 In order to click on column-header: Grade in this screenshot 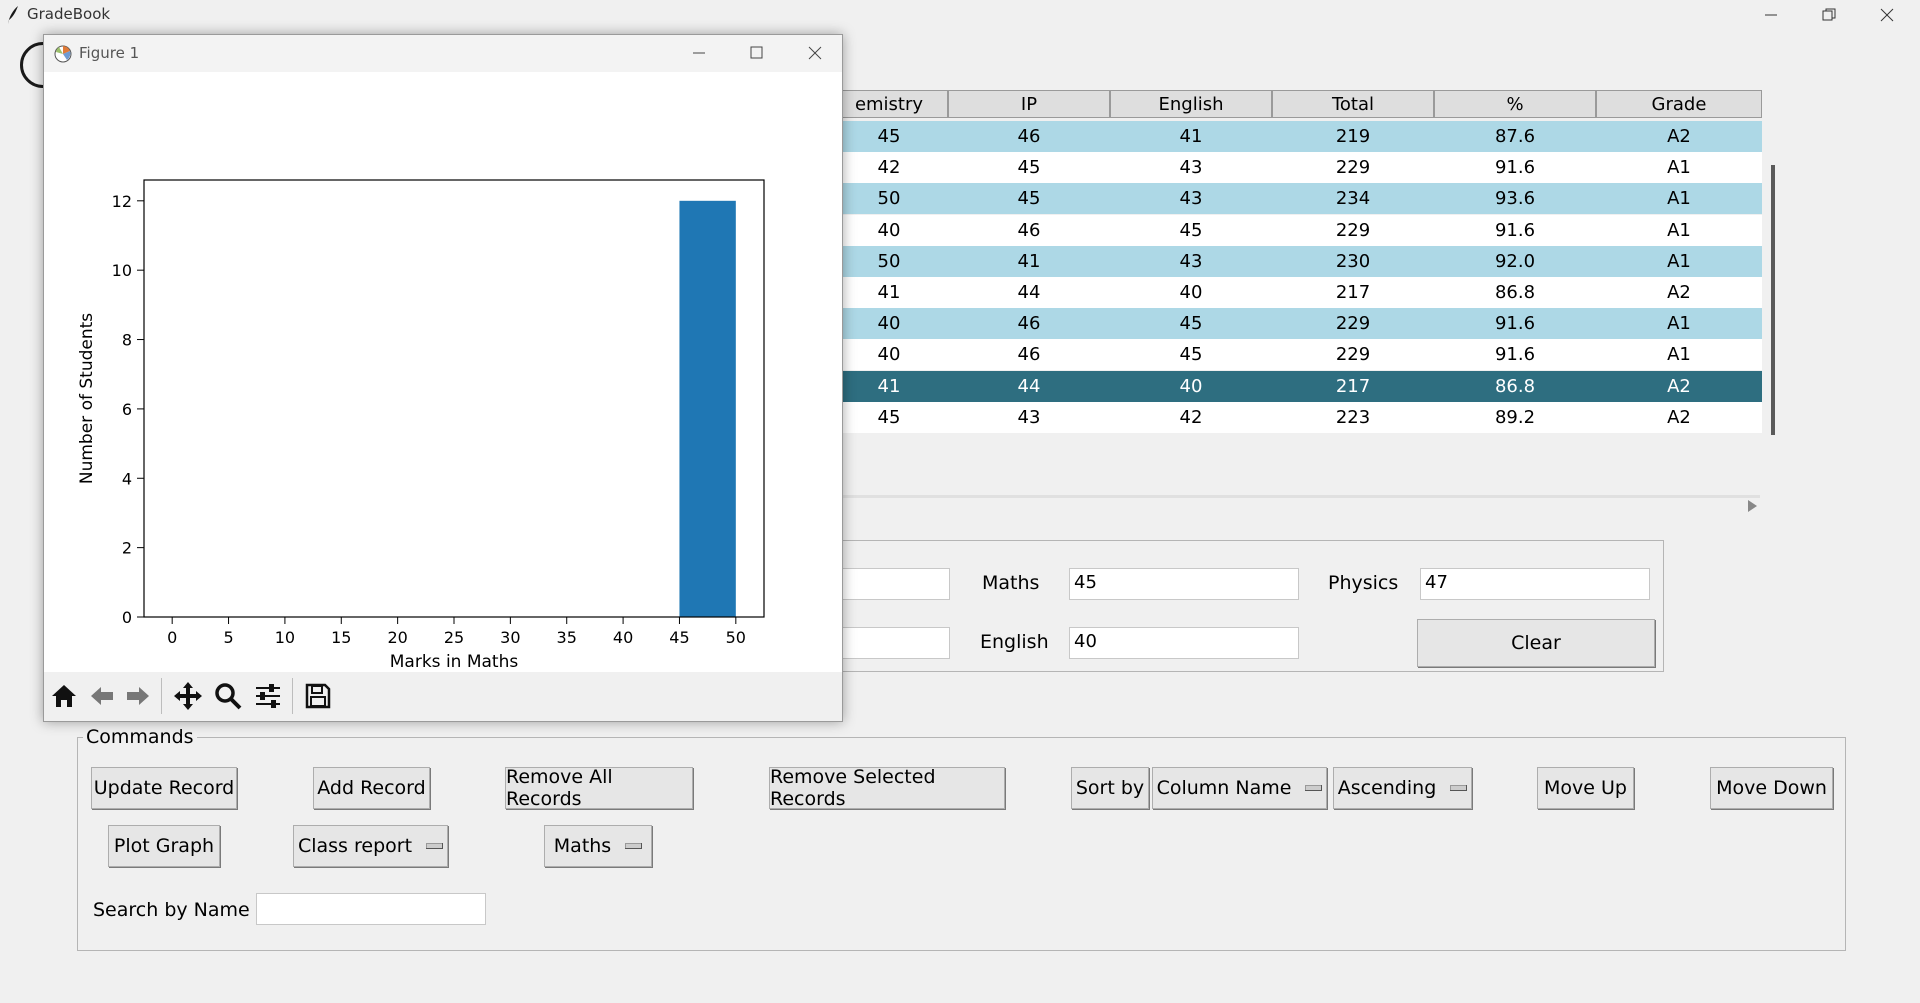, I will do `click(1679, 104)`.